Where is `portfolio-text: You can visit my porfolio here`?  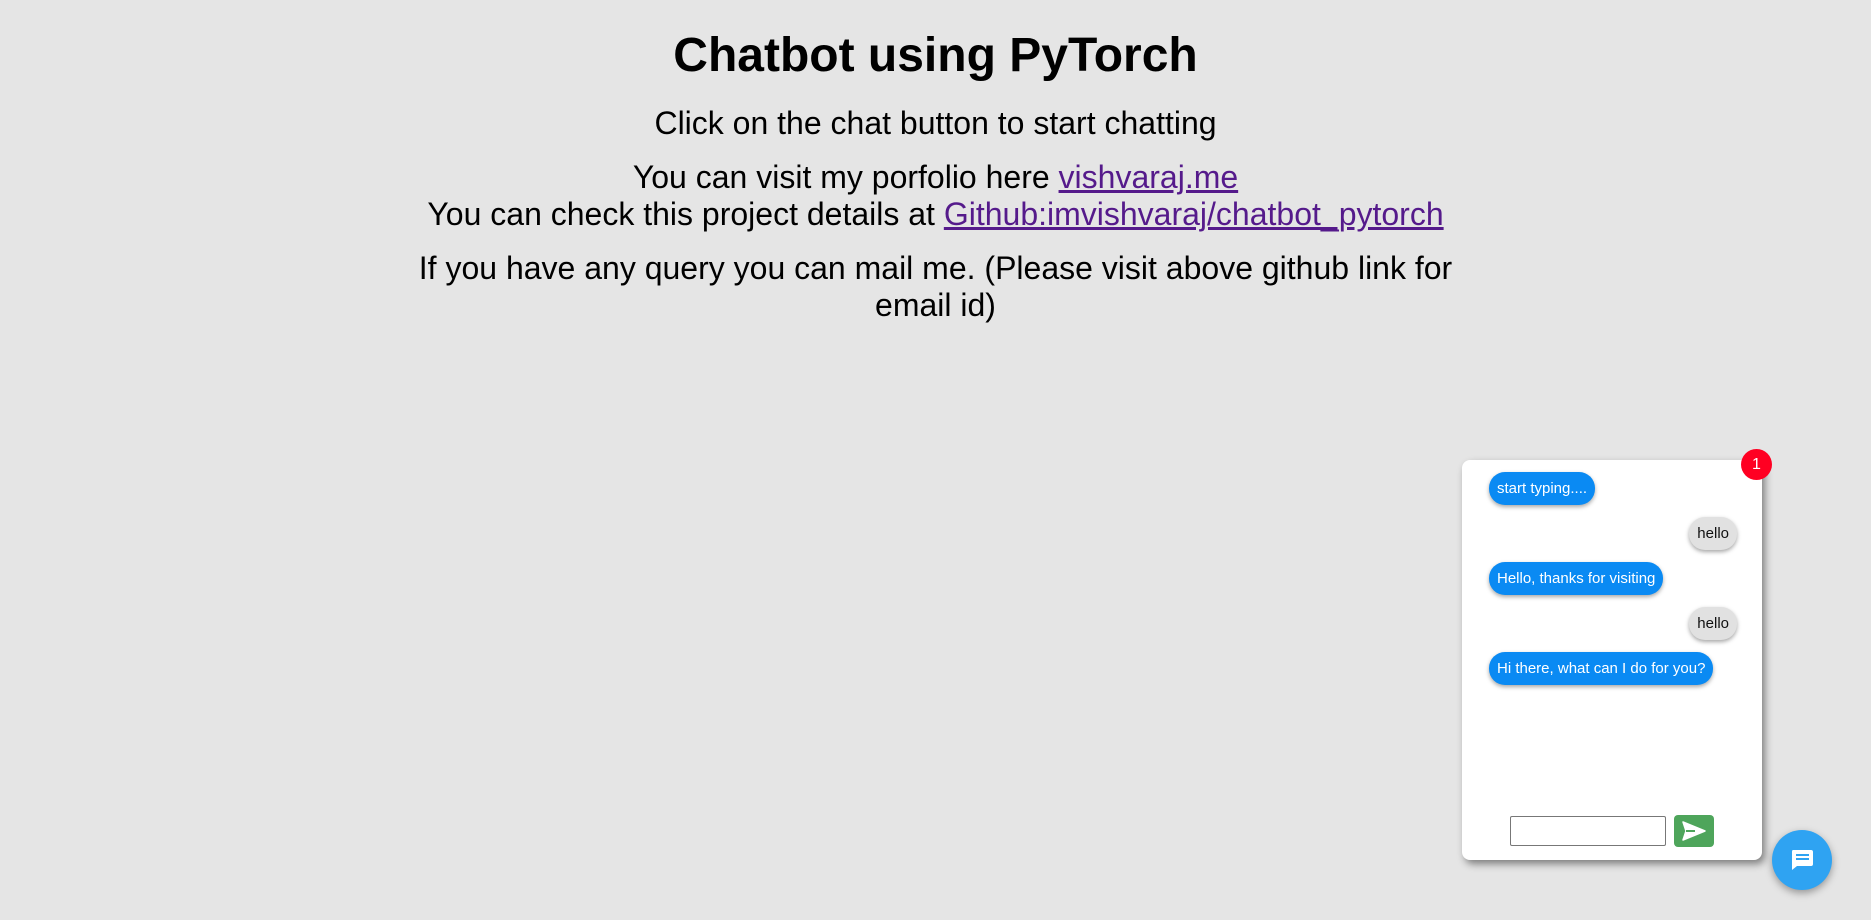
portfolio-text: You can visit my porfolio here is located at coordinates (845, 177).